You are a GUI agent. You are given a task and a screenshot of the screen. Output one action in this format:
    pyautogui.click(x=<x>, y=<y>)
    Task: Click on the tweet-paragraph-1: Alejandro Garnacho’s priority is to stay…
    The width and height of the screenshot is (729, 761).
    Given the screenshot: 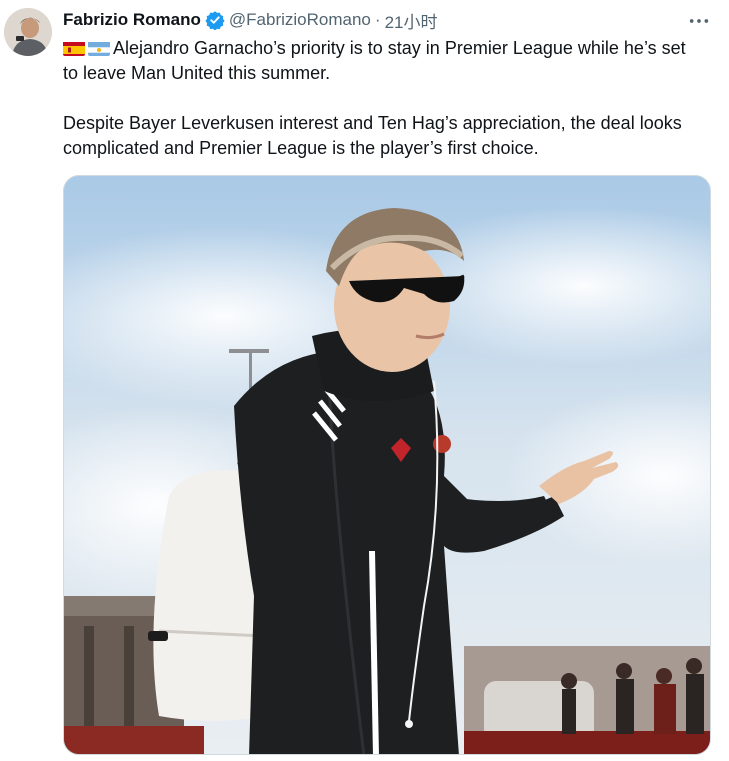 What is the action you would take?
    pyautogui.click(x=383, y=61)
    